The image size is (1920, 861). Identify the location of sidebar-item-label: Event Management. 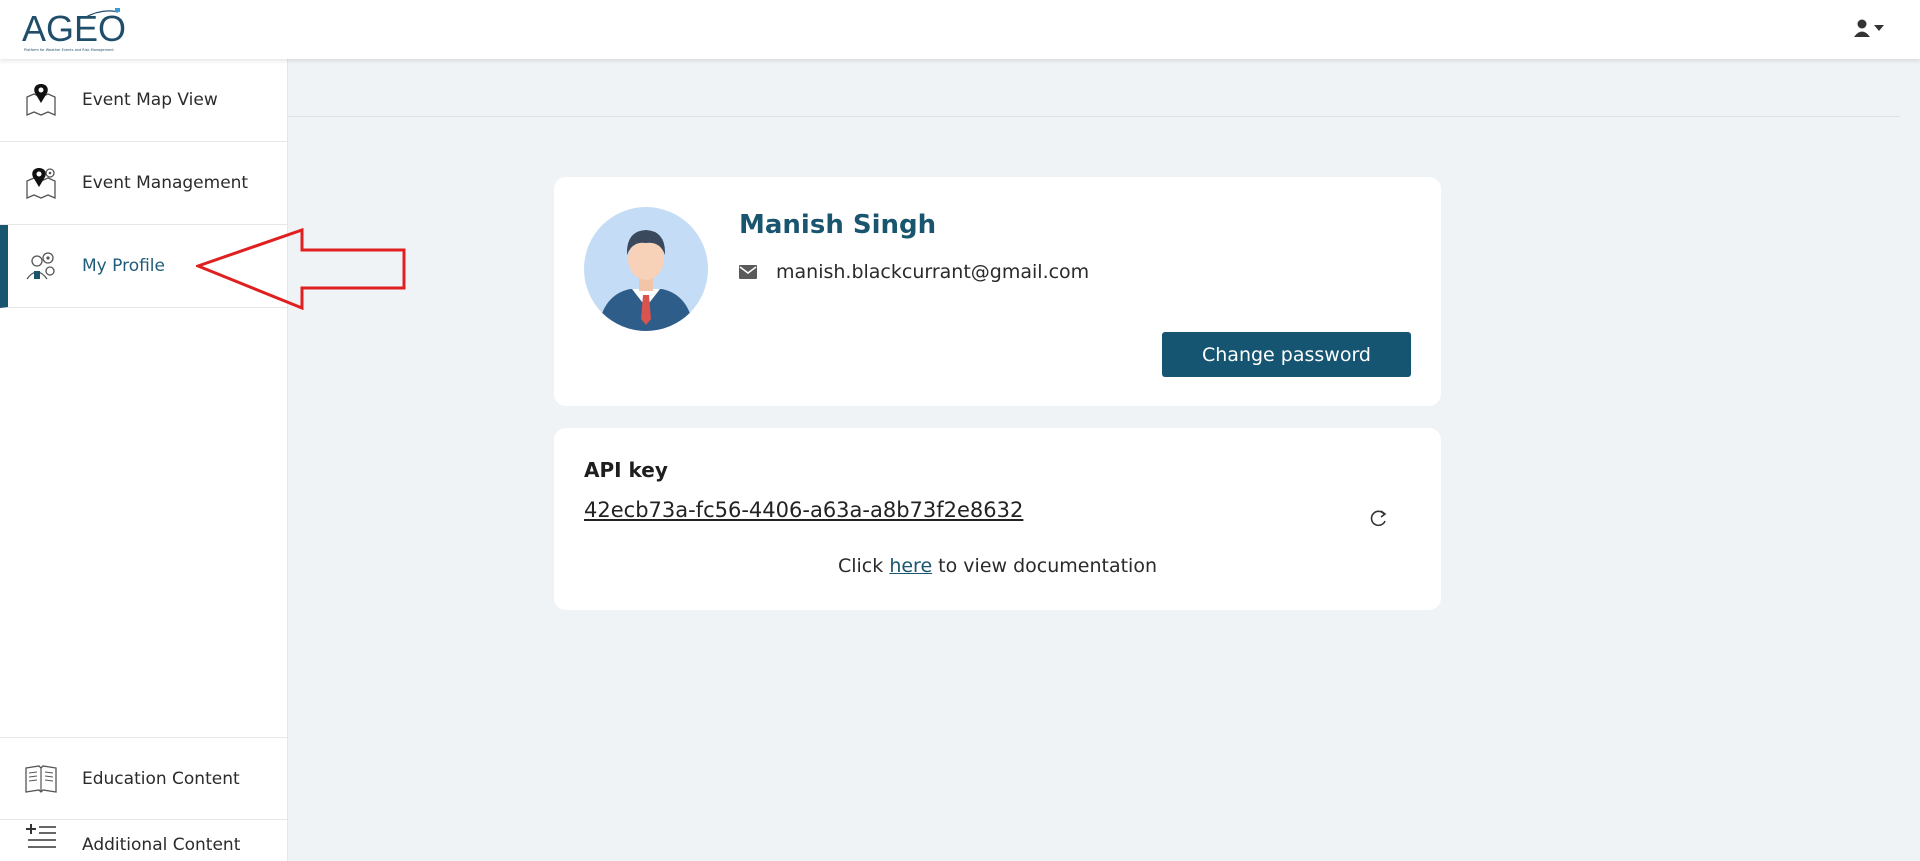
(165, 183).